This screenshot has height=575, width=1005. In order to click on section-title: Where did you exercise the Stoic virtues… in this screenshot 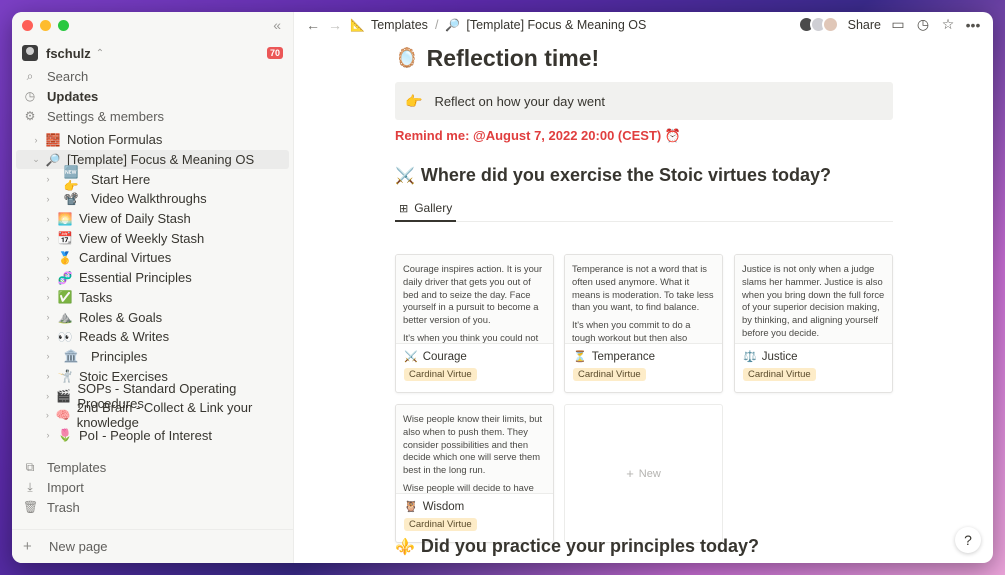, I will do `click(626, 175)`.